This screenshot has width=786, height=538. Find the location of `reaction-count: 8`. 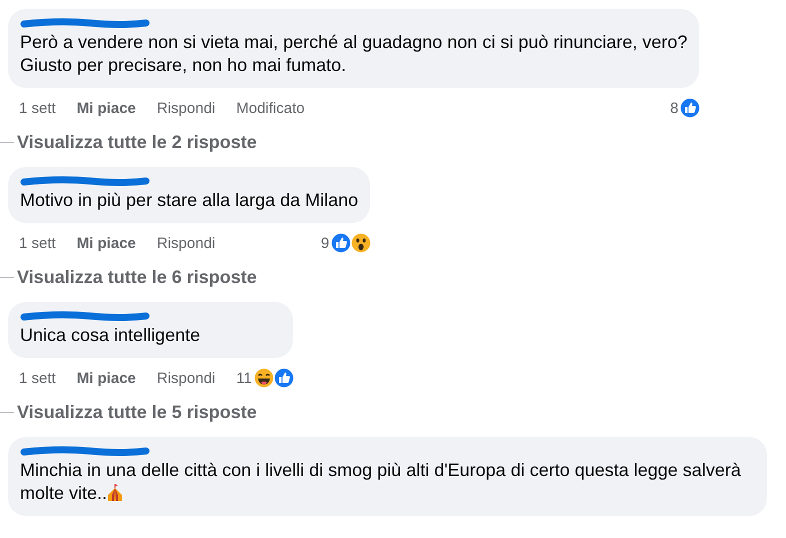

reaction-count: 8 is located at coordinates (674, 108).